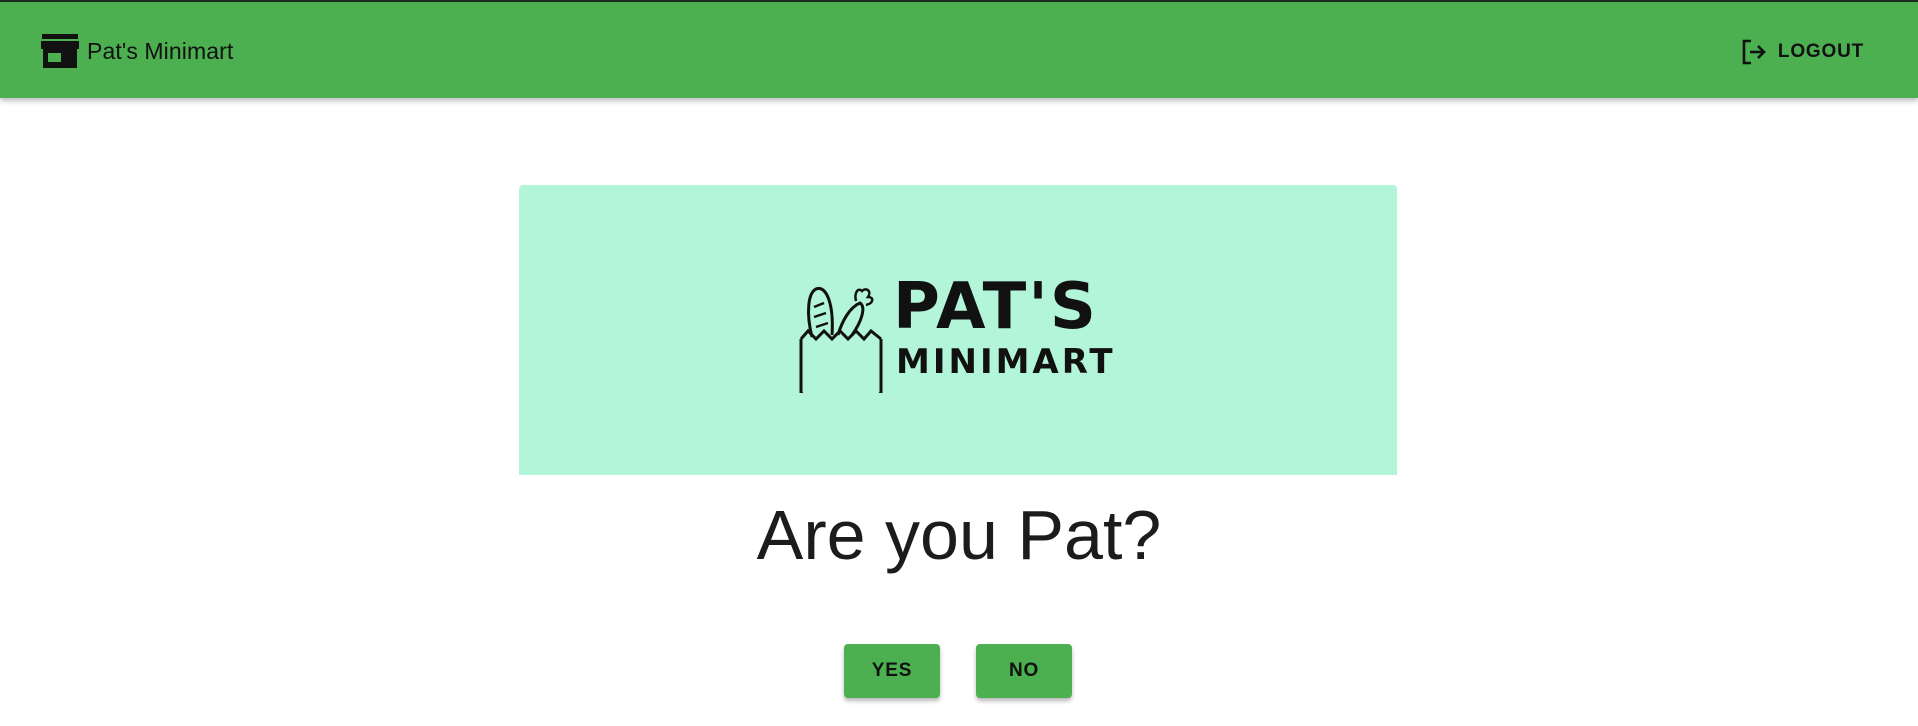 The height and width of the screenshot is (726, 1918). What do you see at coordinates (1820, 51) in the screenshot?
I see `logout-label: LOGOUT` at bounding box center [1820, 51].